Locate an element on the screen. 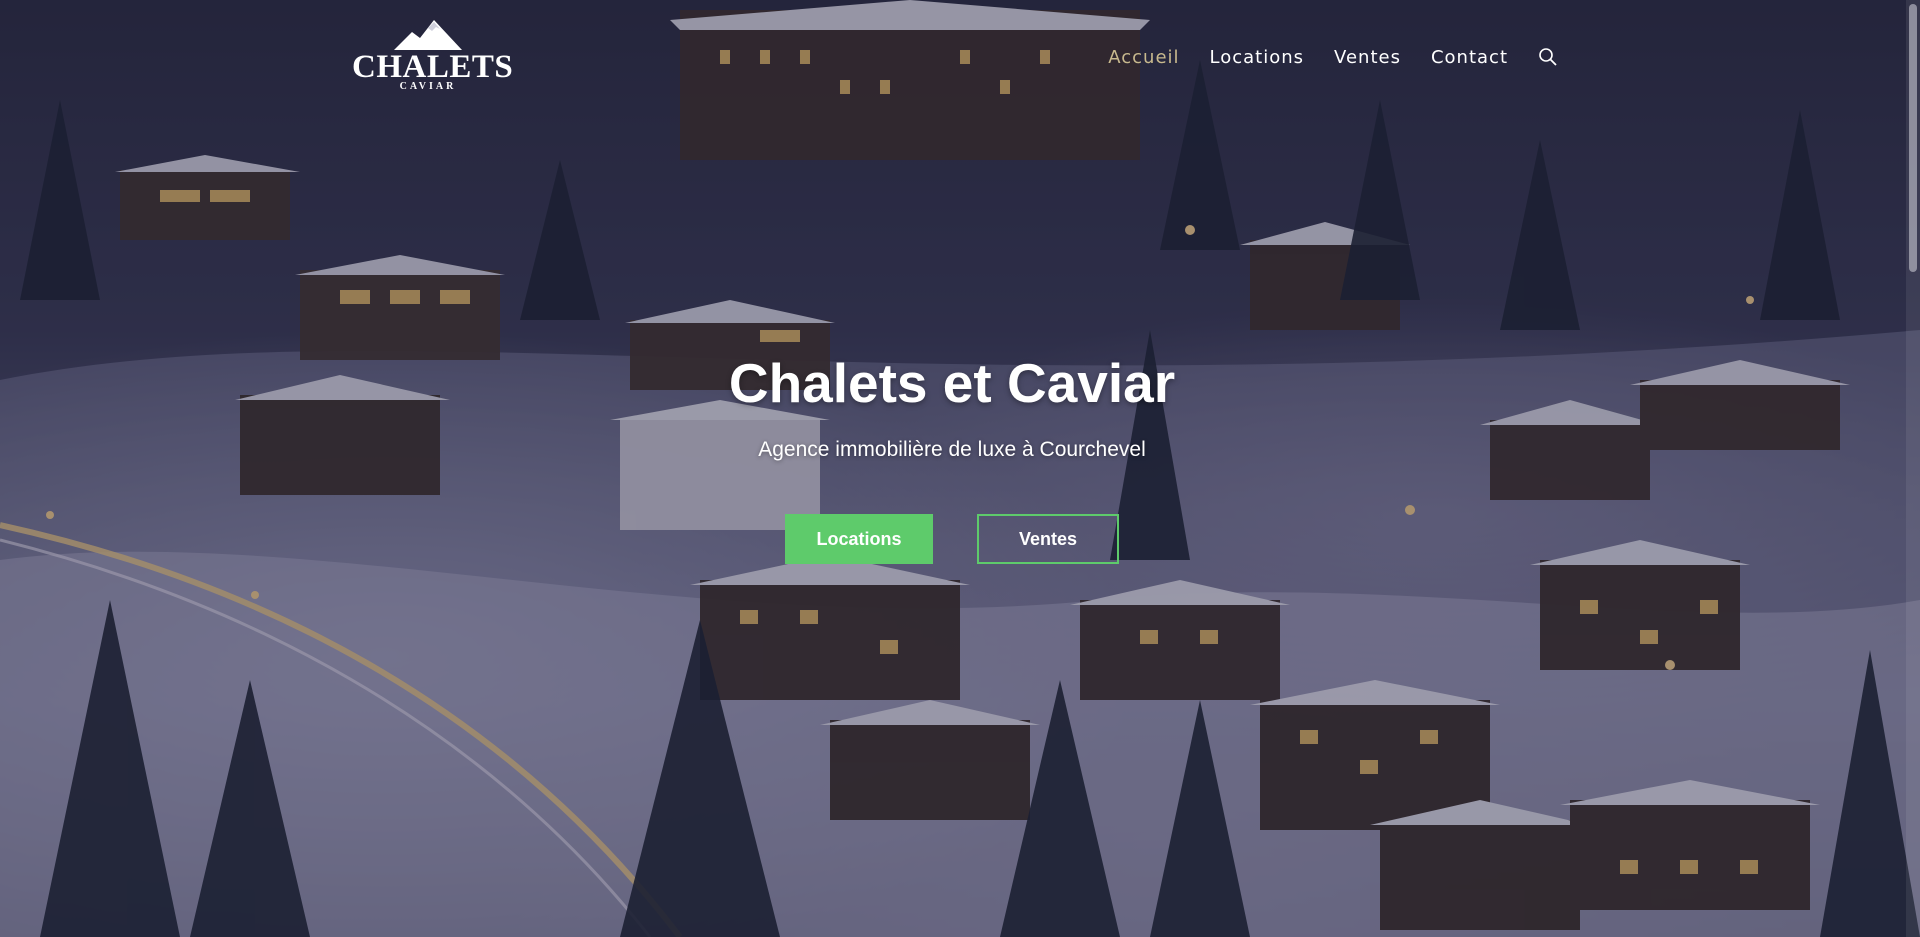 This screenshot has height=937, width=1920. hero-title: Chalets et Caviar is located at coordinates (952, 383).